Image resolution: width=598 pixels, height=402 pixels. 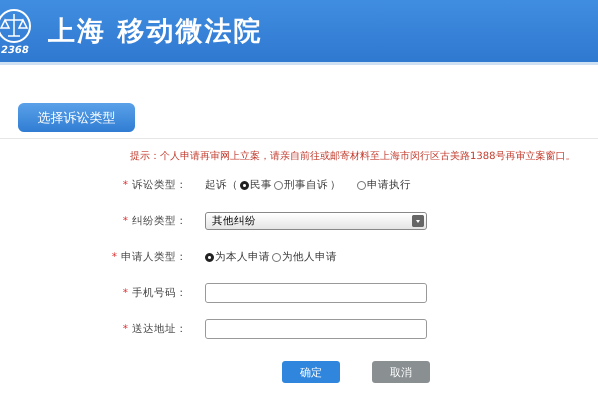 I want to click on caret-icon, so click(x=418, y=221).